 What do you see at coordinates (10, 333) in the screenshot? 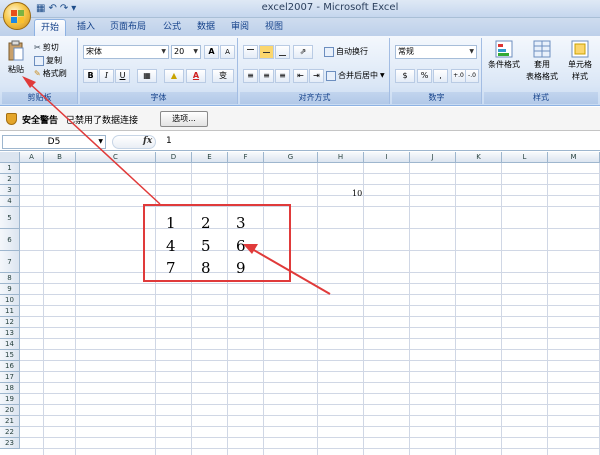
I see `row-header: 13` at bounding box center [10, 333].